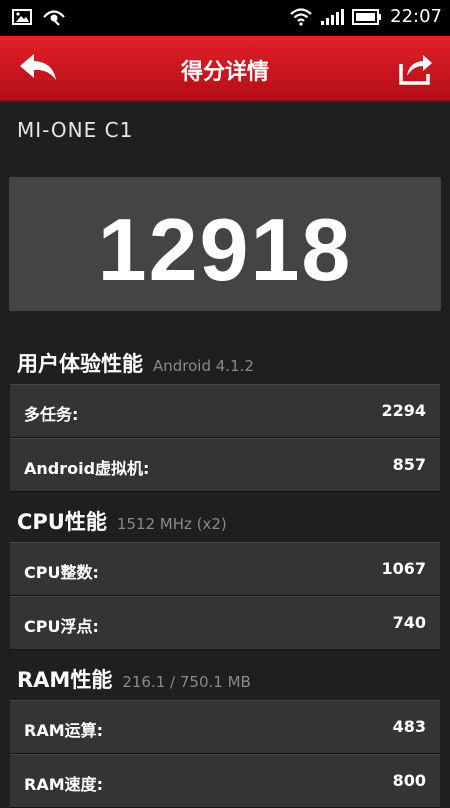  I want to click on score-row-multitask: 多任务: 2294, so click(225, 411).